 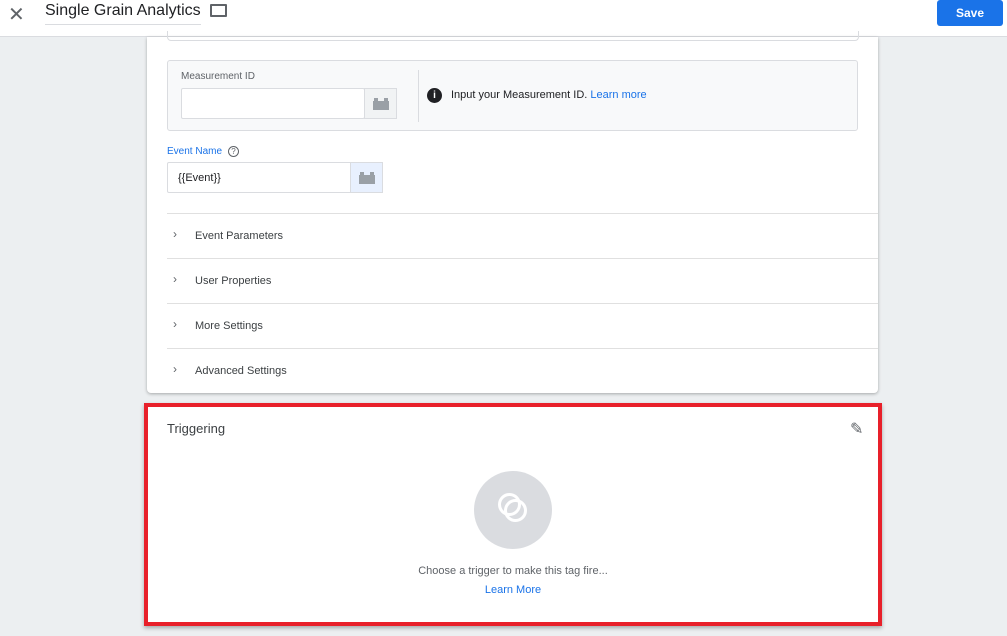 What do you see at coordinates (203, 151) in the screenshot?
I see `event-name-label: Event Name?` at bounding box center [203, 151].